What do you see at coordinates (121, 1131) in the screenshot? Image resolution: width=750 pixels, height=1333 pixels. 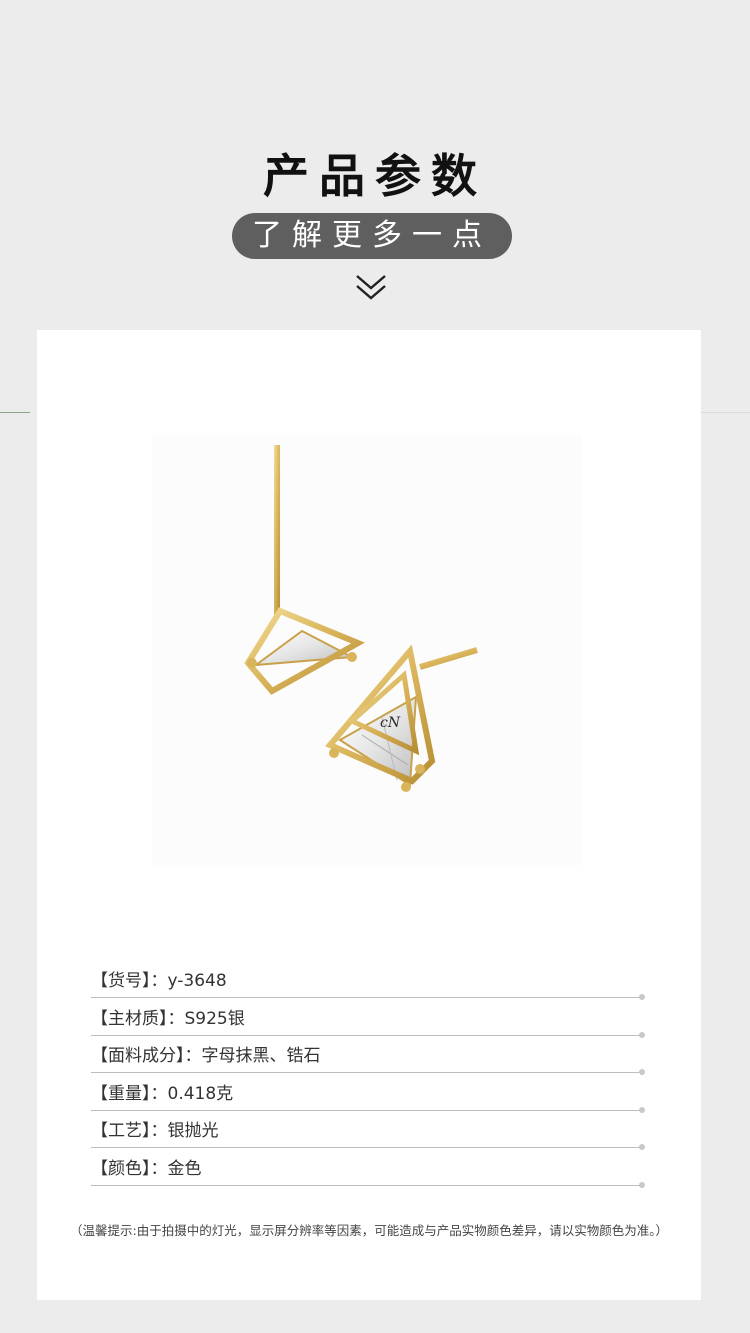 I see `param-label: 【工艺】` at bounding box center [121, 1131].